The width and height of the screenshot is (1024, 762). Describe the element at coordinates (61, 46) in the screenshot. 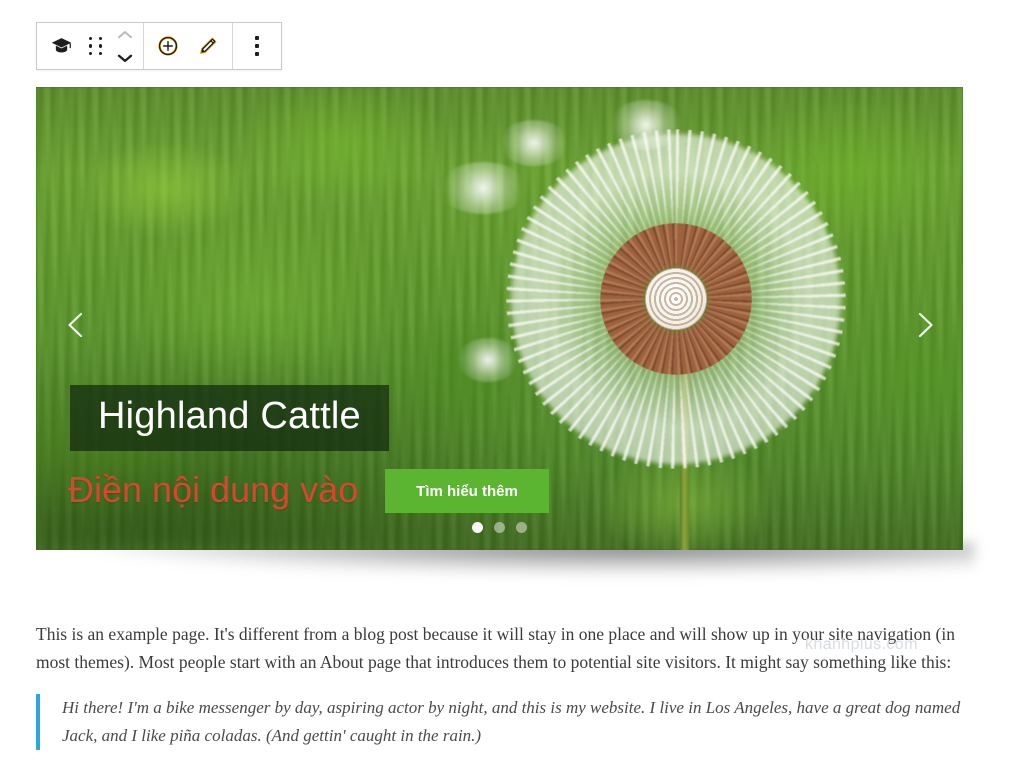

I see `graduation-cap-icon` at that location.